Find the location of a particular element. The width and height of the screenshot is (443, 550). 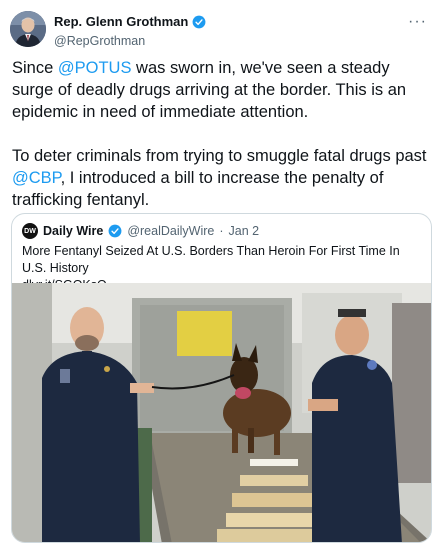

author-name: Rep. Glenn Grothman is located at coordinates (130, 21).